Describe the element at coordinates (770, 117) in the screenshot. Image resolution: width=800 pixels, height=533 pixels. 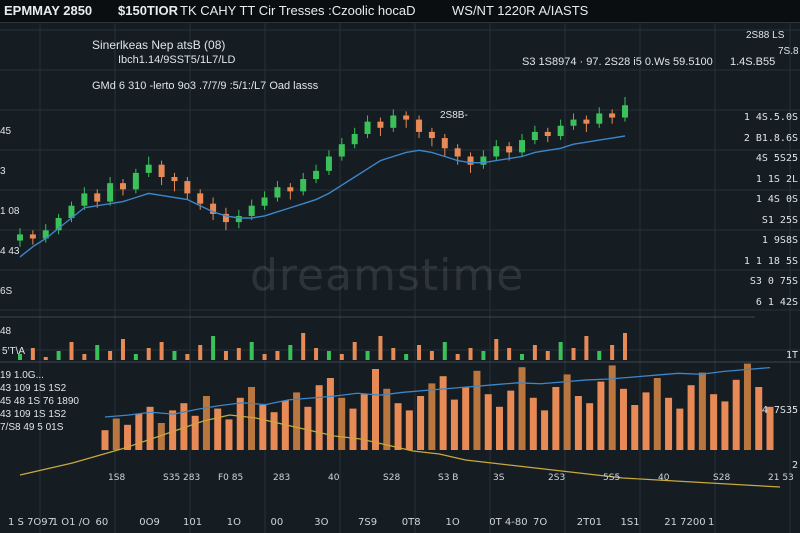
I see `y-main-label: 1 4S.5.0S` at that location.